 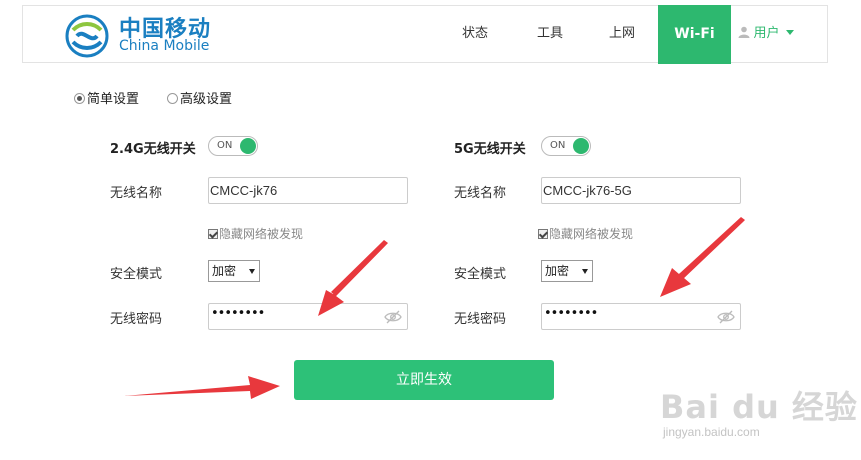 I want to click on band-24g-switch-label: 2.4G无线开关, so click(x=153, y=149).